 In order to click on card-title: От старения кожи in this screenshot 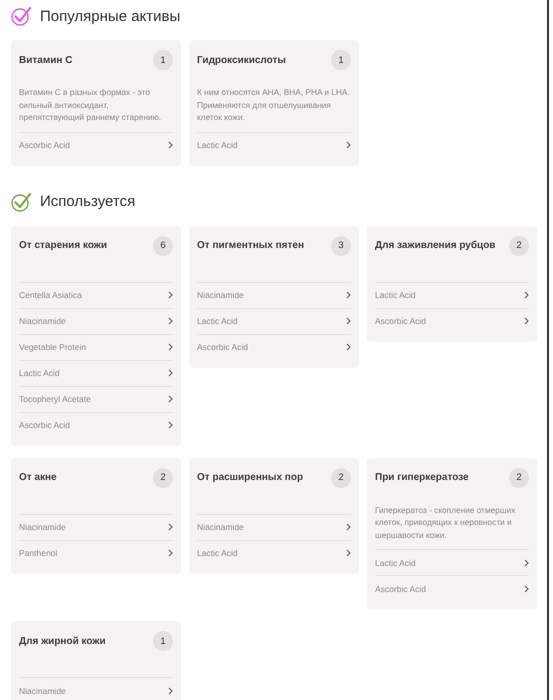, I will do `click(63, 245)`.